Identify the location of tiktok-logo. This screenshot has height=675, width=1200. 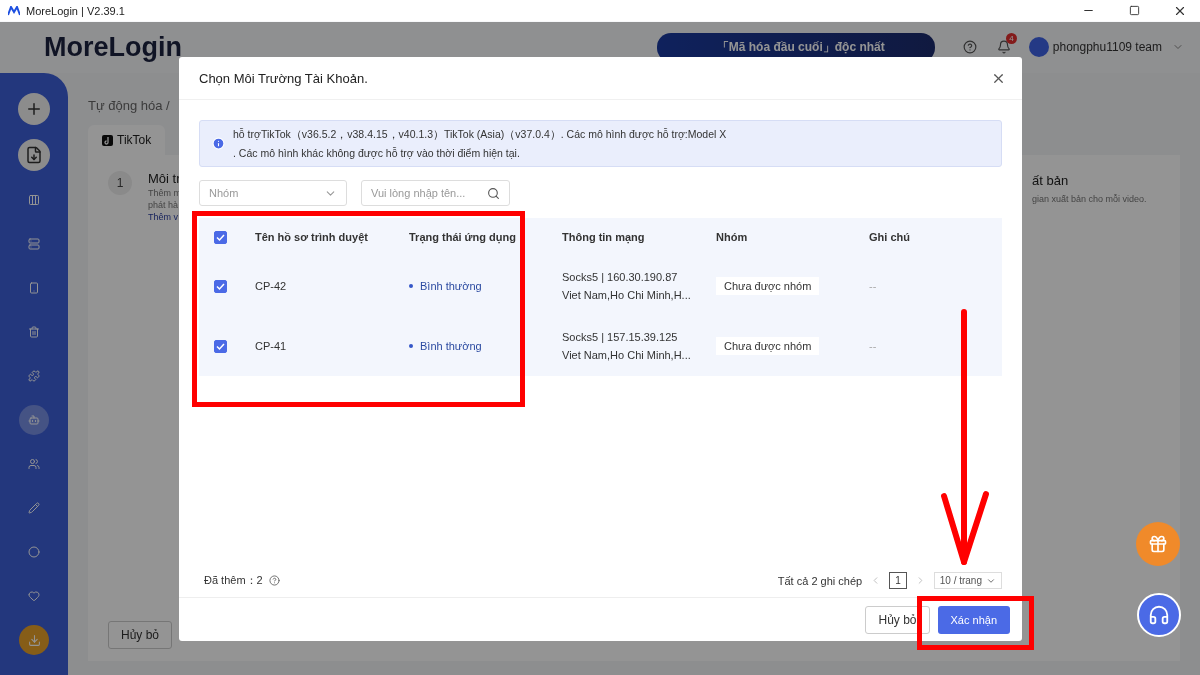
(107, 140).